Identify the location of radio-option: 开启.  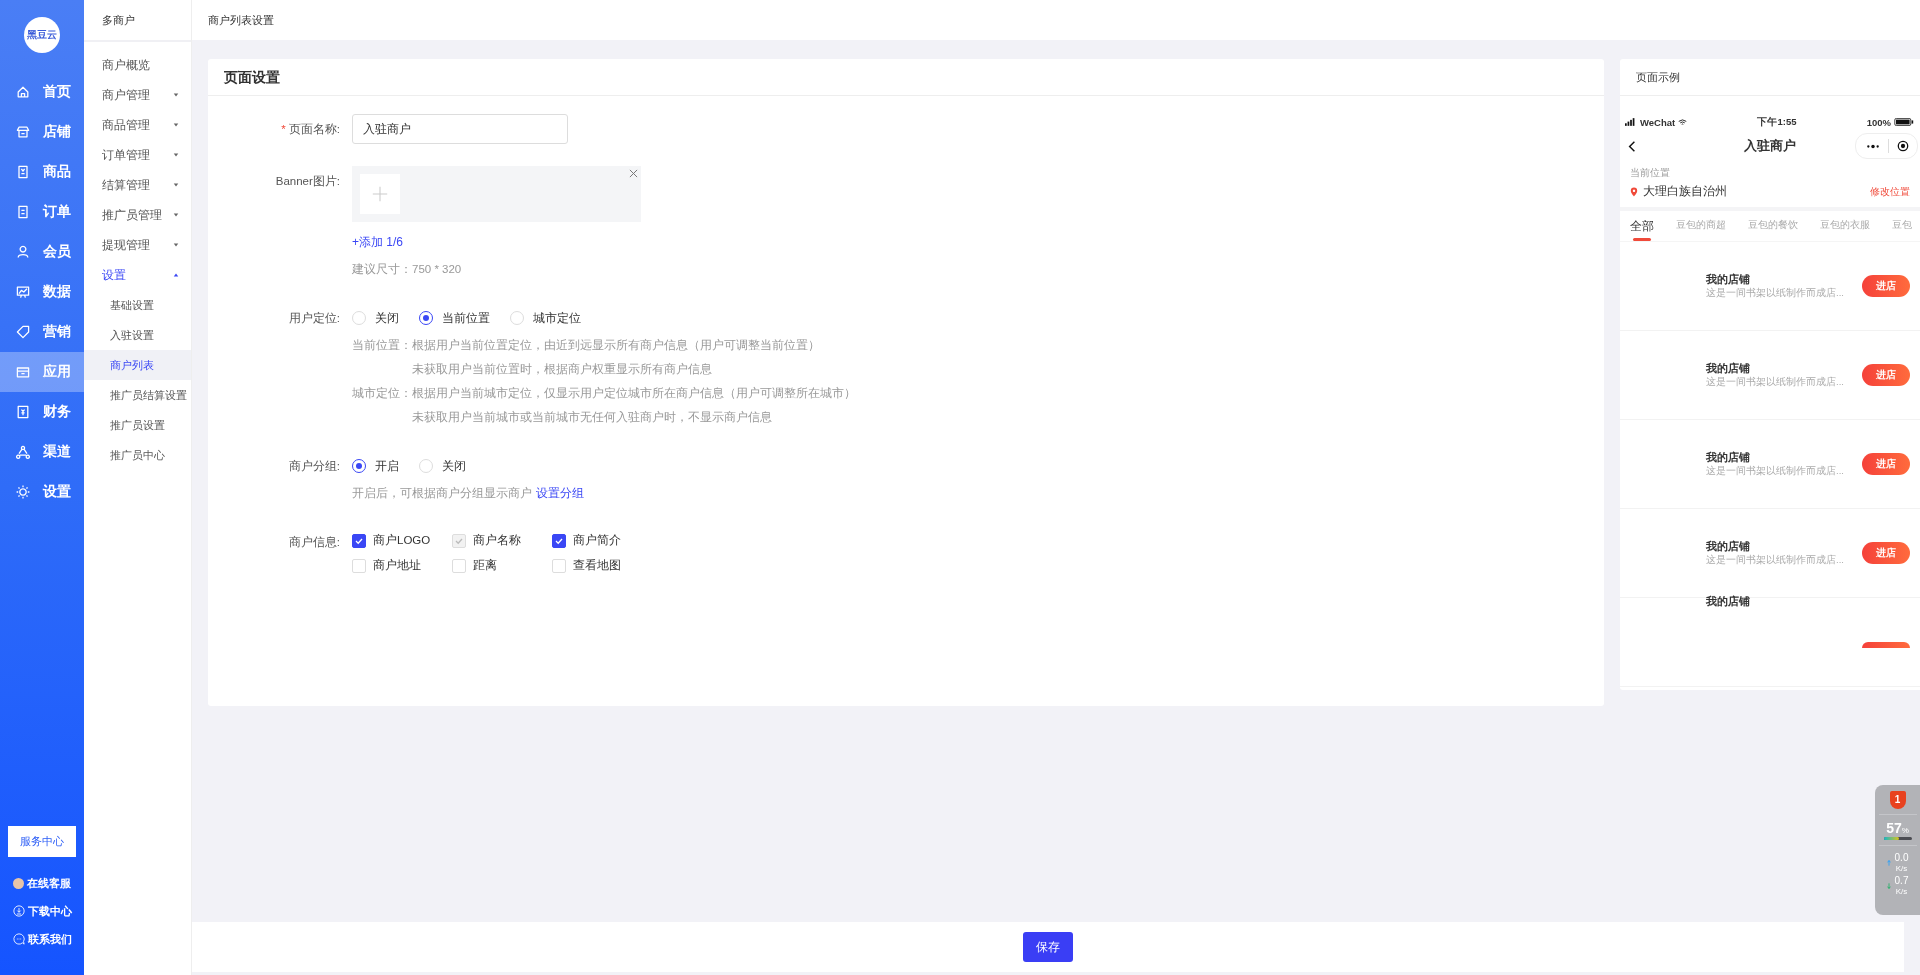
(375, 466).